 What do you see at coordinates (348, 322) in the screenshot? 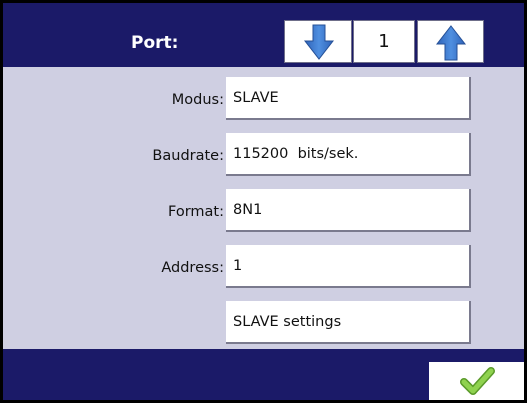
I see `slave-settings-button: SLAVE settings` at bounding box center [348, 322].